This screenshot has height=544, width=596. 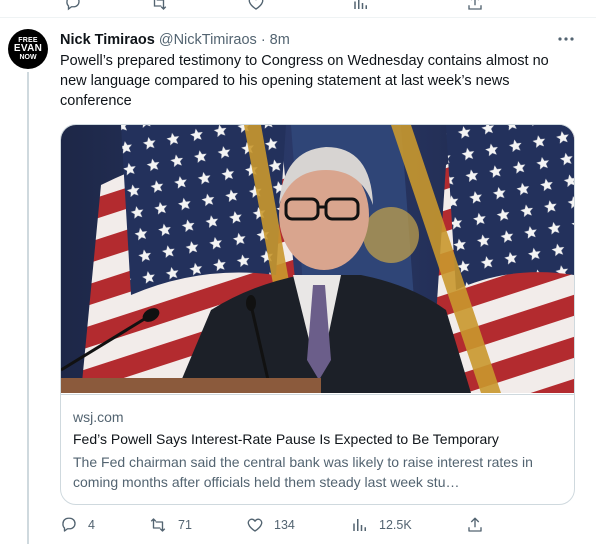 What do you see at coordinates (73, 6) in the screenshot?
I see `previous-reply-icon` at bounding box center [73, 6].